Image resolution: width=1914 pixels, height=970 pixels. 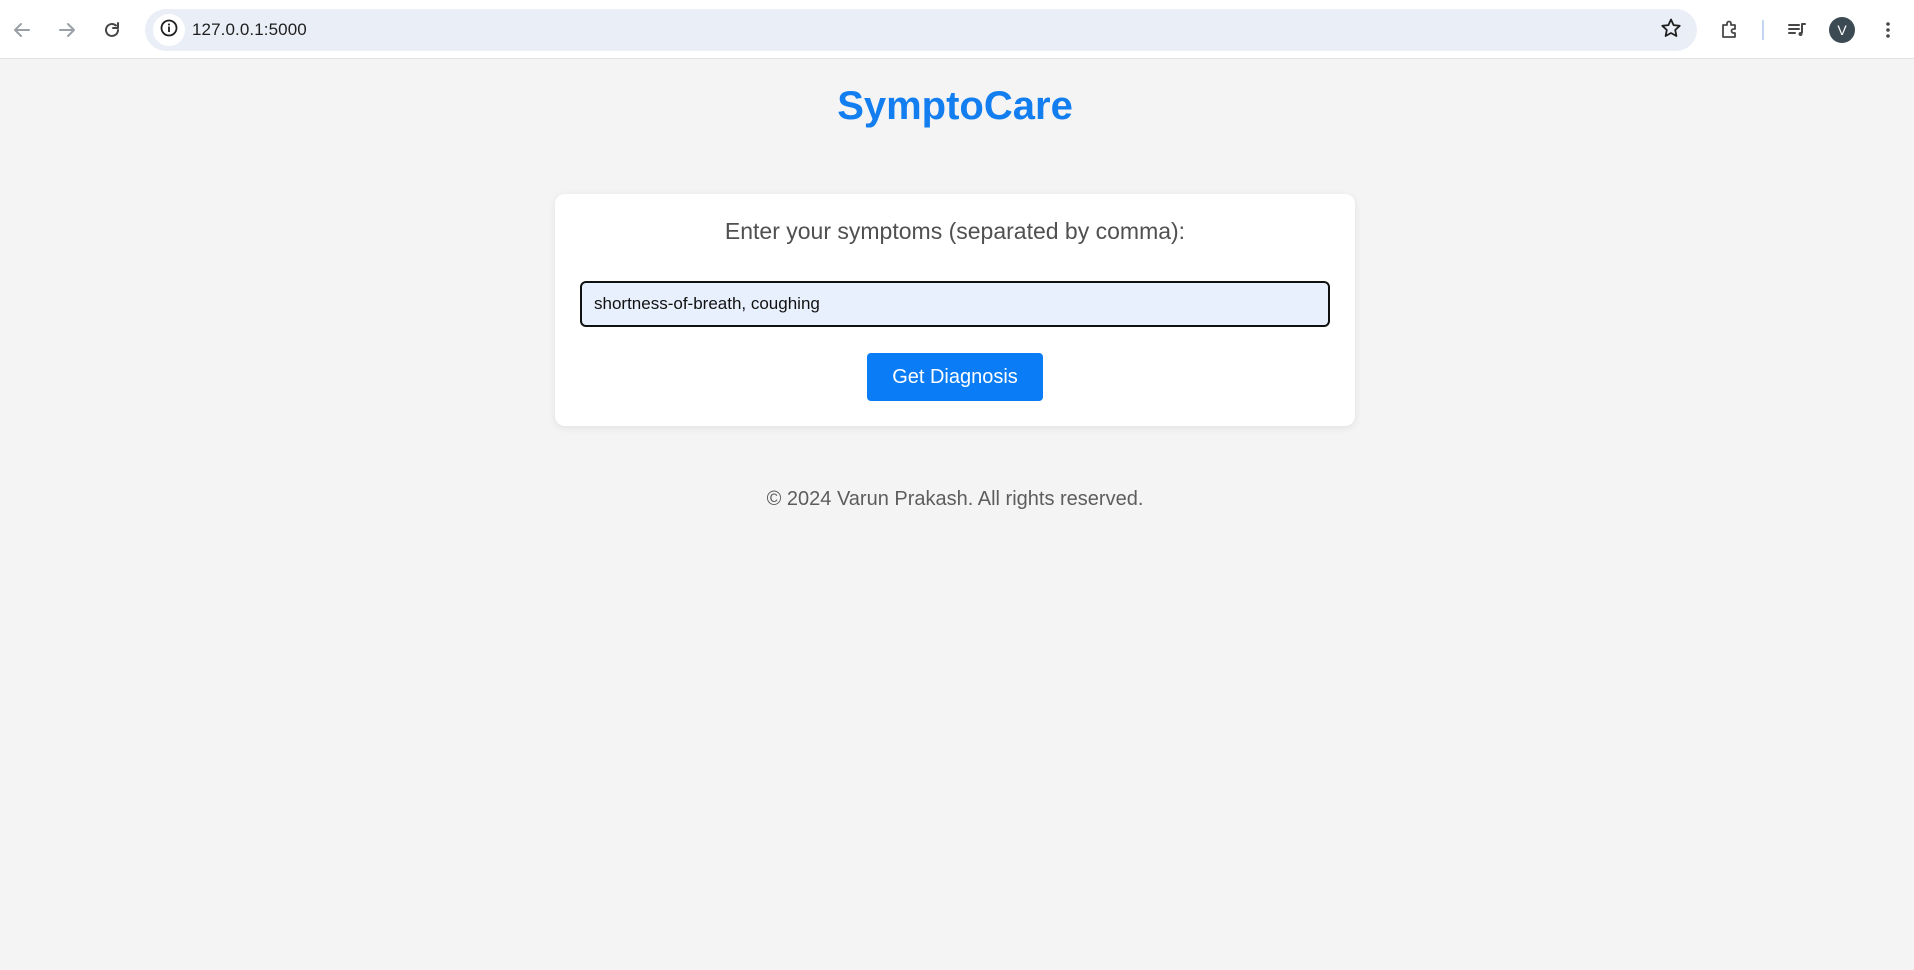 I want to click on reload-button, so click(x=112, y=30).